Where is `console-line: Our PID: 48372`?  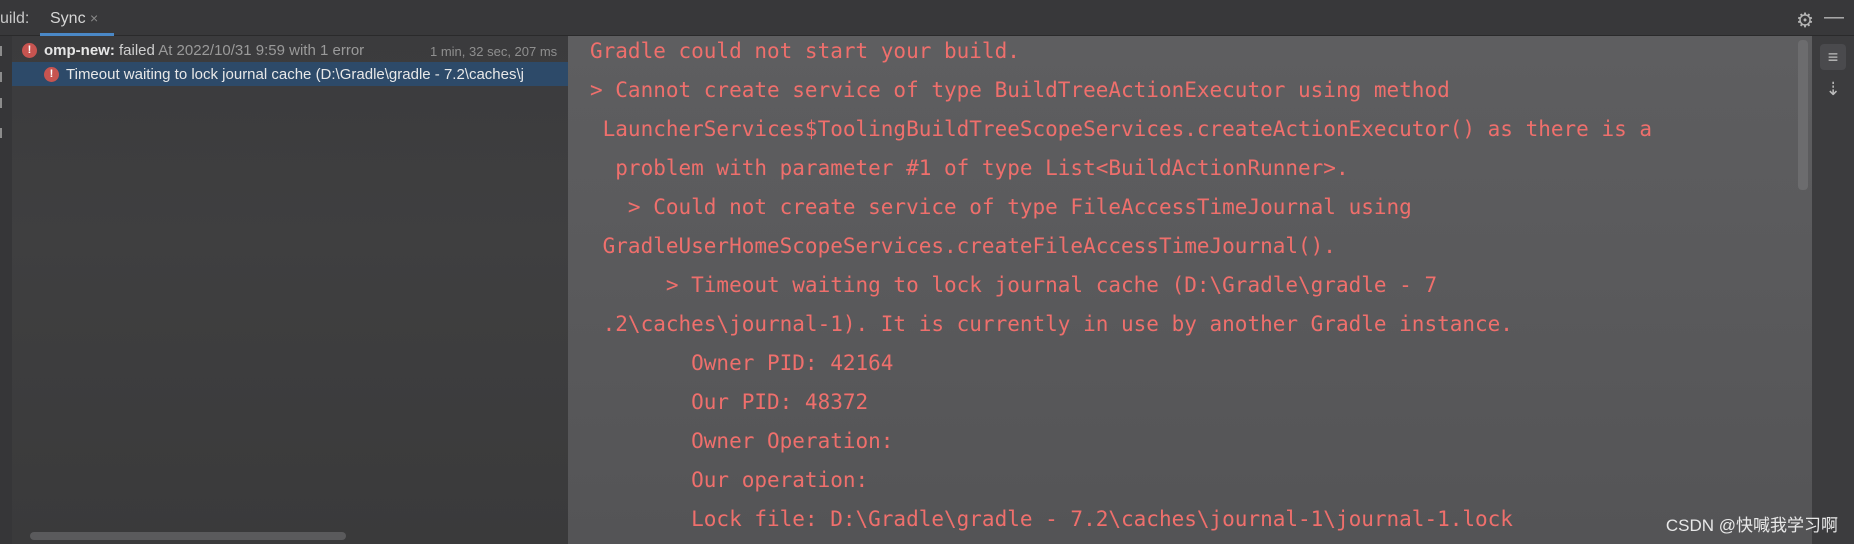 console-line: Our PID: 48372 is located at coordinates (729, 402).